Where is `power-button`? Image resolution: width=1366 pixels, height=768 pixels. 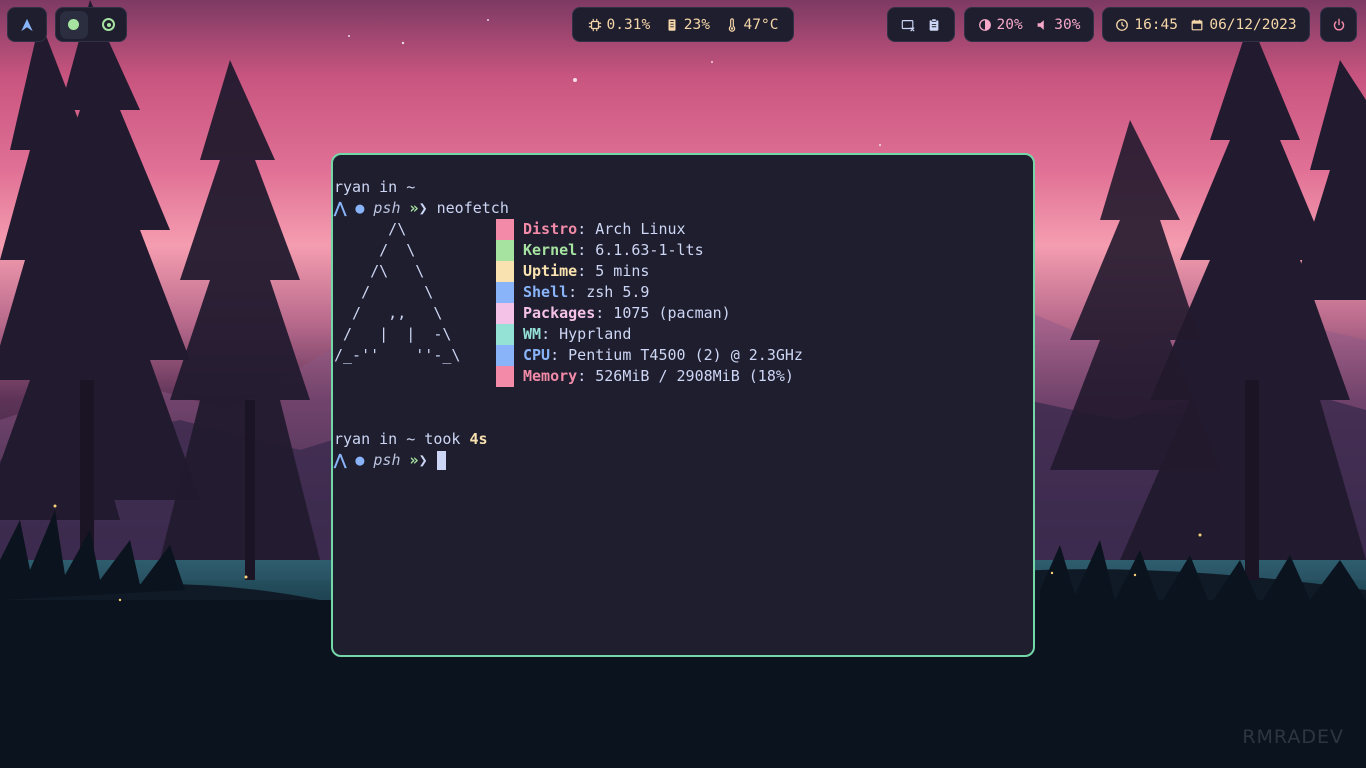 power-button is located at coordinates (1338, 24).